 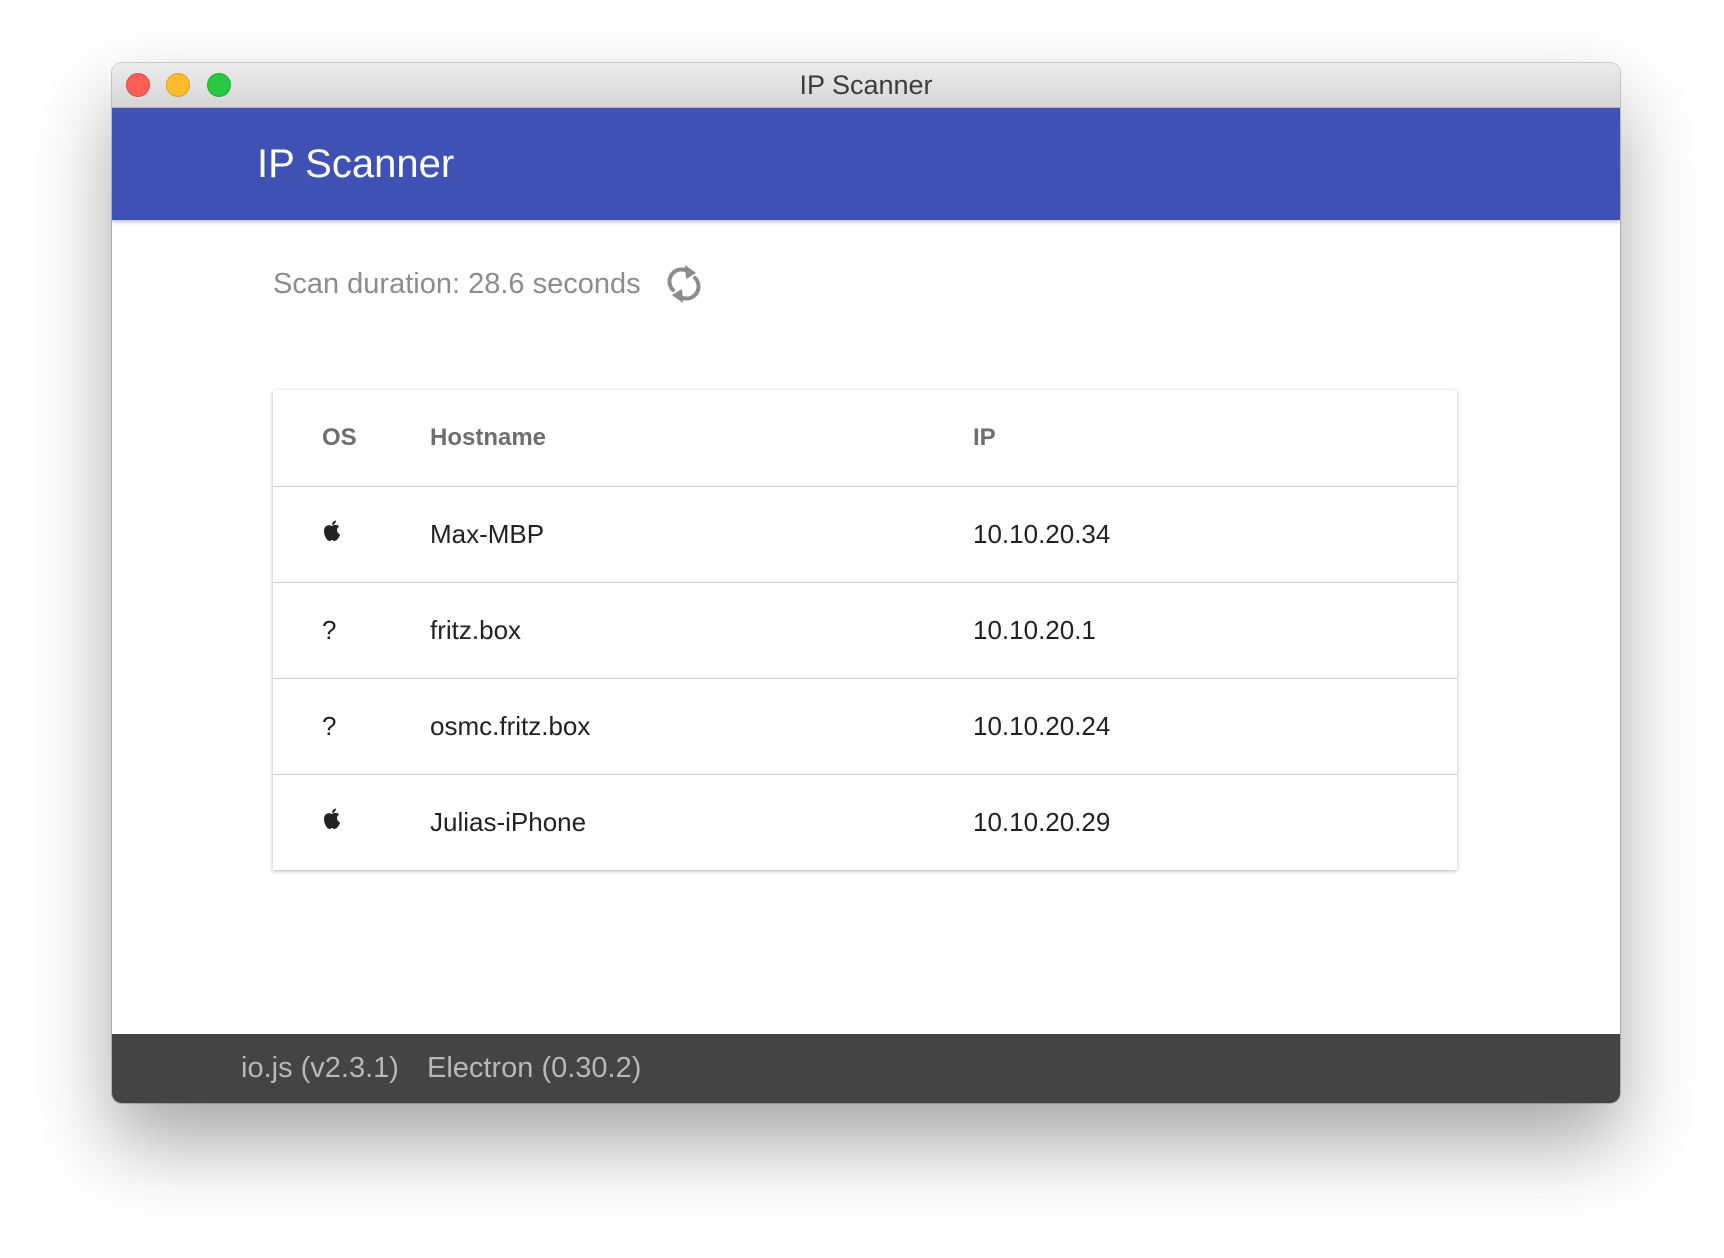 What do you see at coordinates (457, 283) in the screenshot?
I see `scan-duration-text: Scan duration: 28.6 seconds` at bounding box center [457, 283].